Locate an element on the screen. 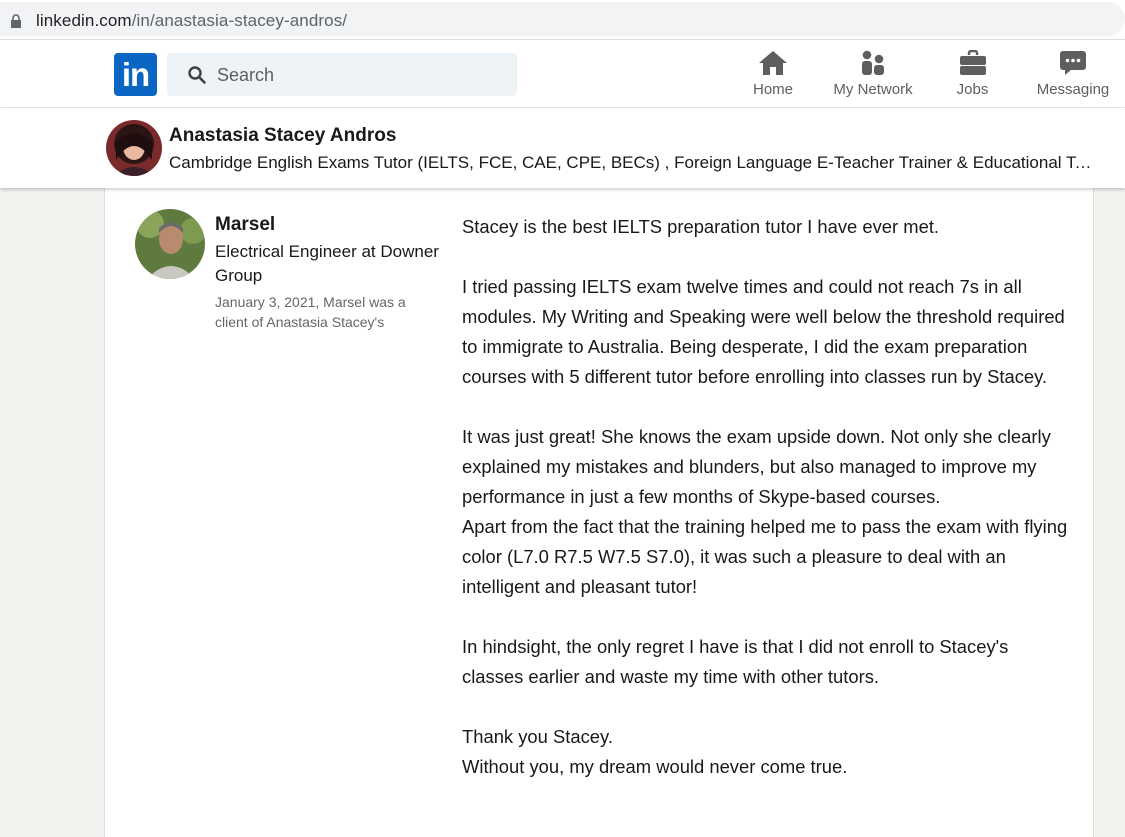 The image size is (1125, 837). profile-photo is located at coordinates (134, 148).